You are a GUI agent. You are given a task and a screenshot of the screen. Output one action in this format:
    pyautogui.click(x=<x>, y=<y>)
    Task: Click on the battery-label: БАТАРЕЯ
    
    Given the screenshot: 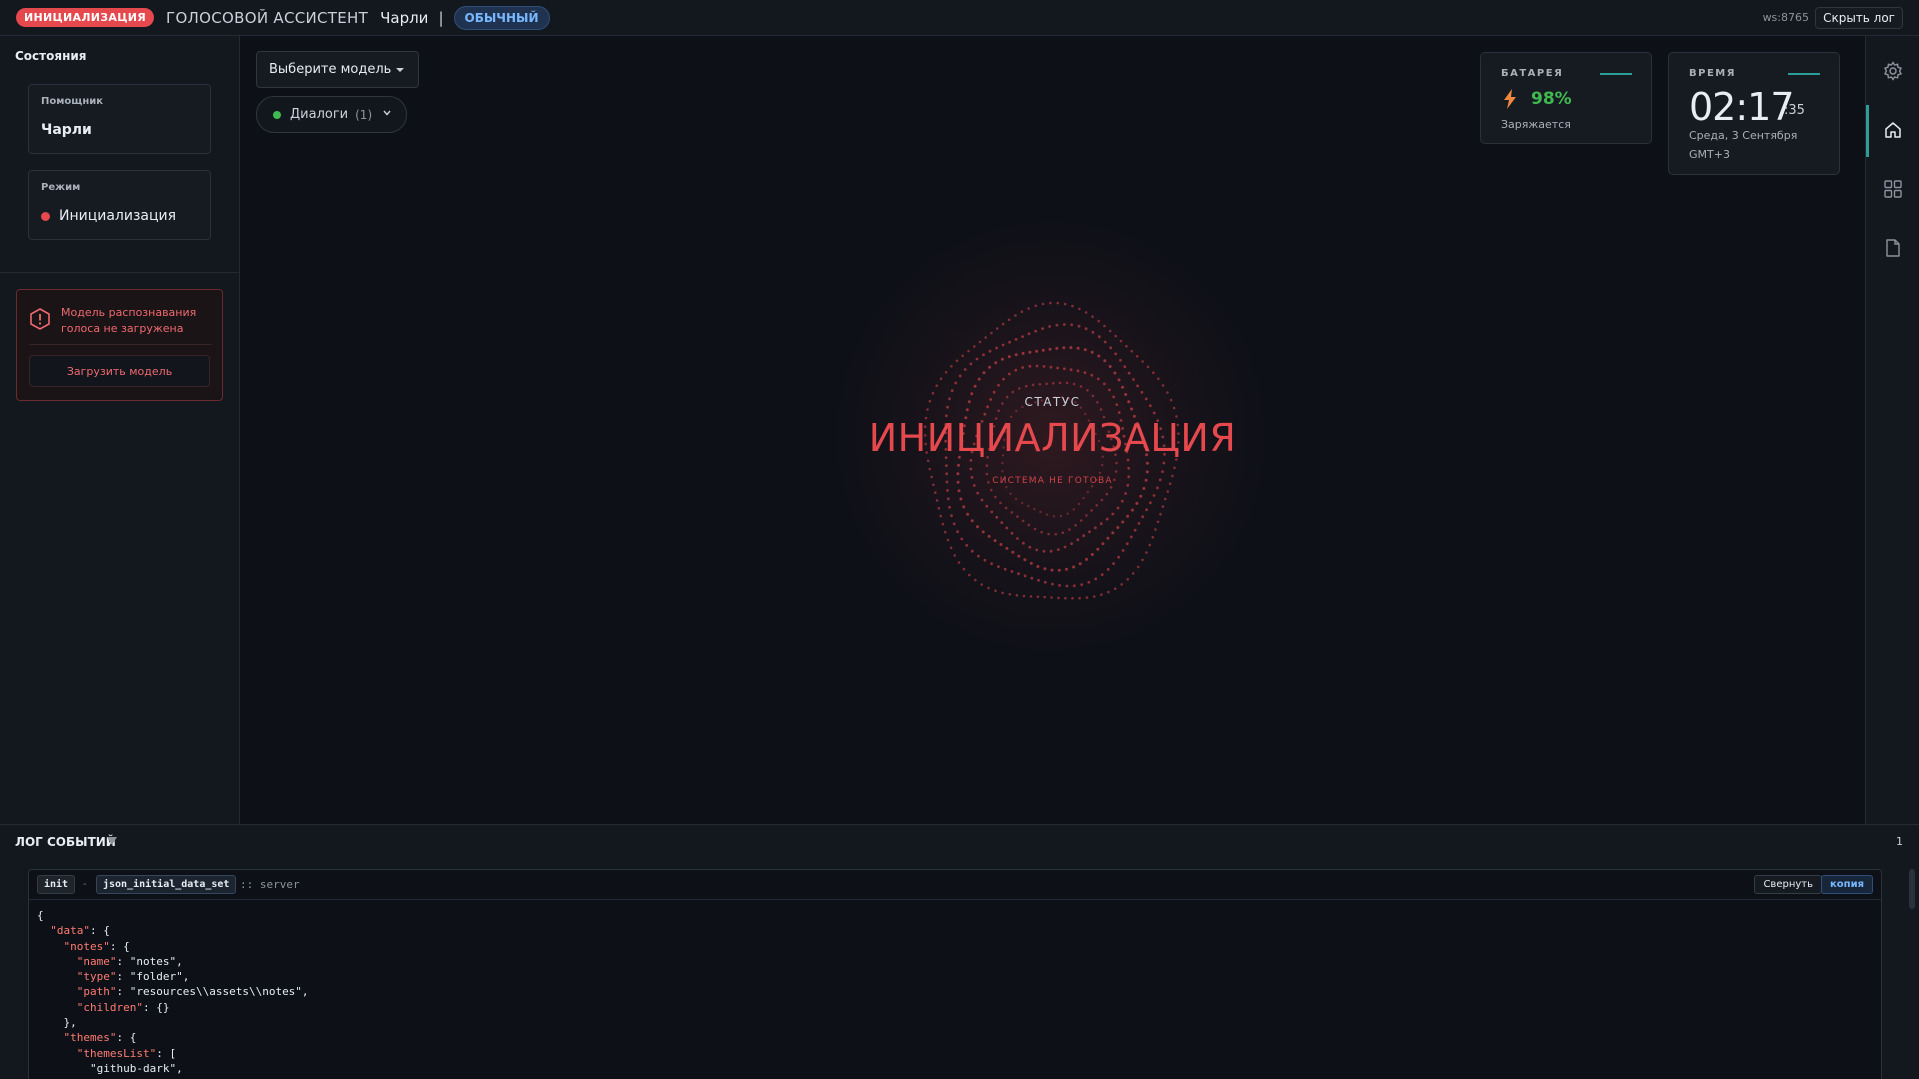 What is the action you would take?
    pyautogui.click(x=1532, y=73)
    